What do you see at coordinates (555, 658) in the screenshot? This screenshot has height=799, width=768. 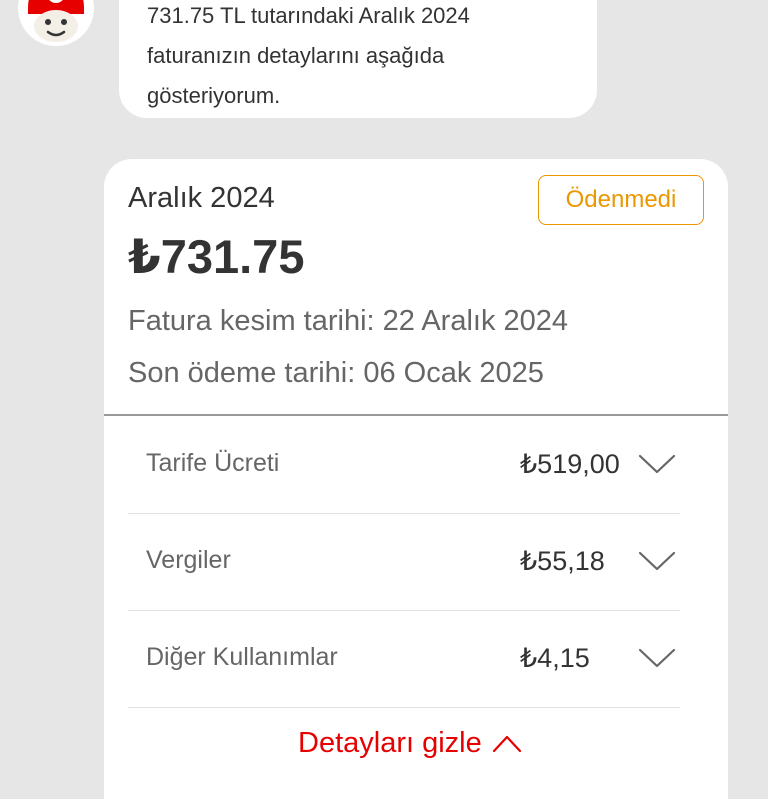 I see `bill-item-value: ₺4,15` at bounding box center [555, 658].